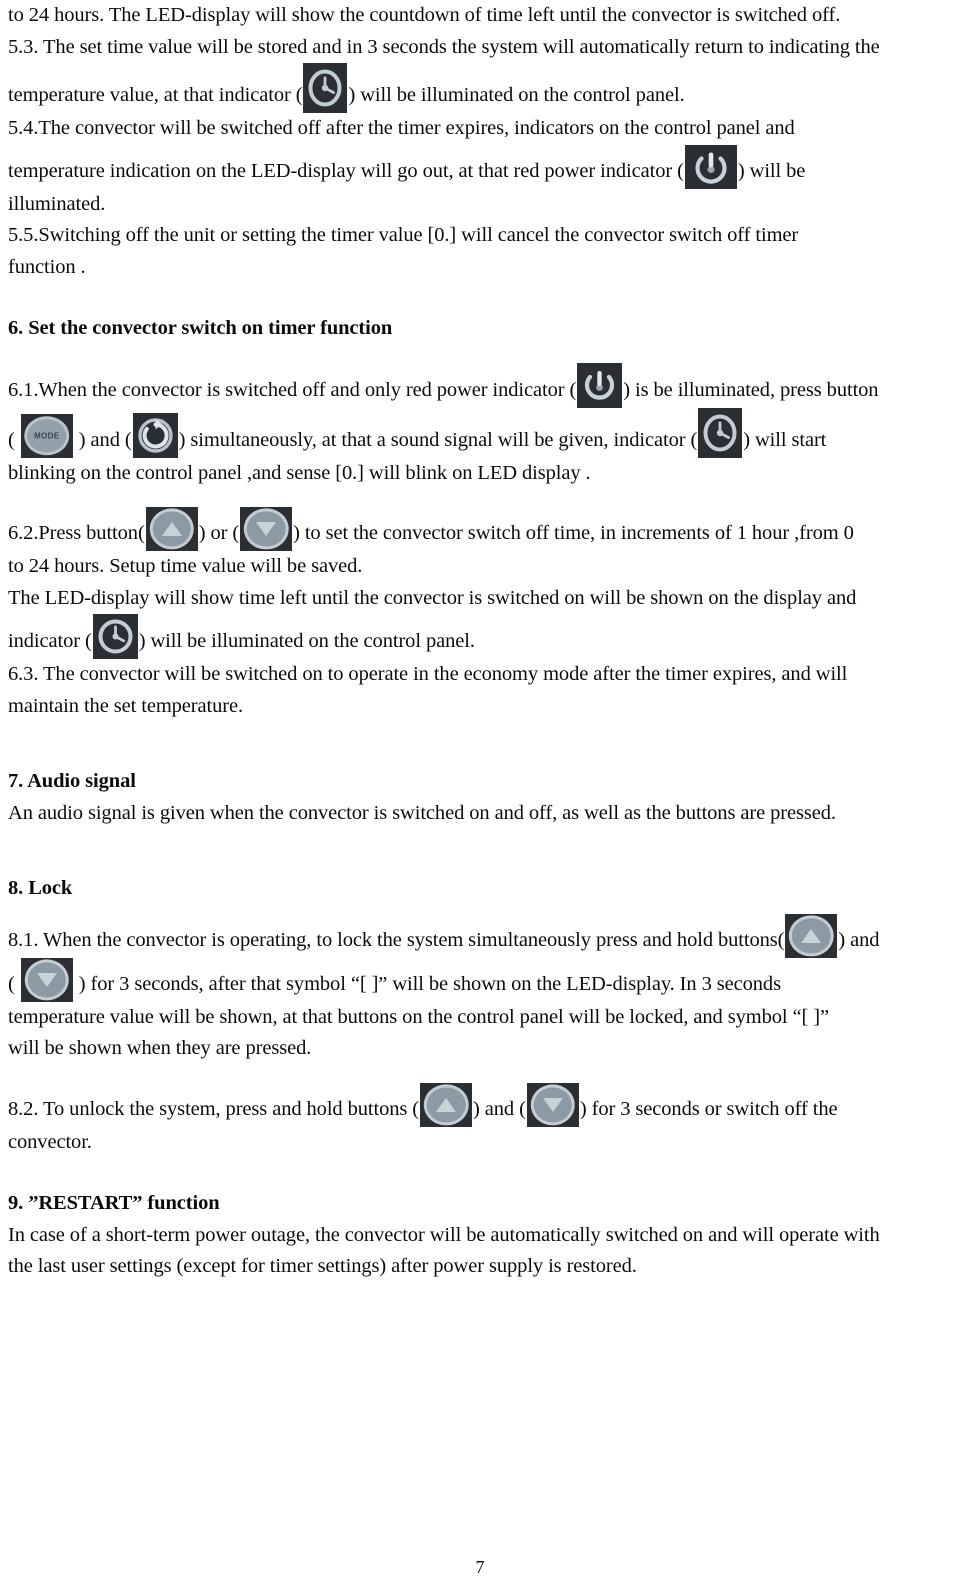 The width and height of the screenshot is (960, 1596). I want to click on restart-cycle-icon, so click(155, 435).